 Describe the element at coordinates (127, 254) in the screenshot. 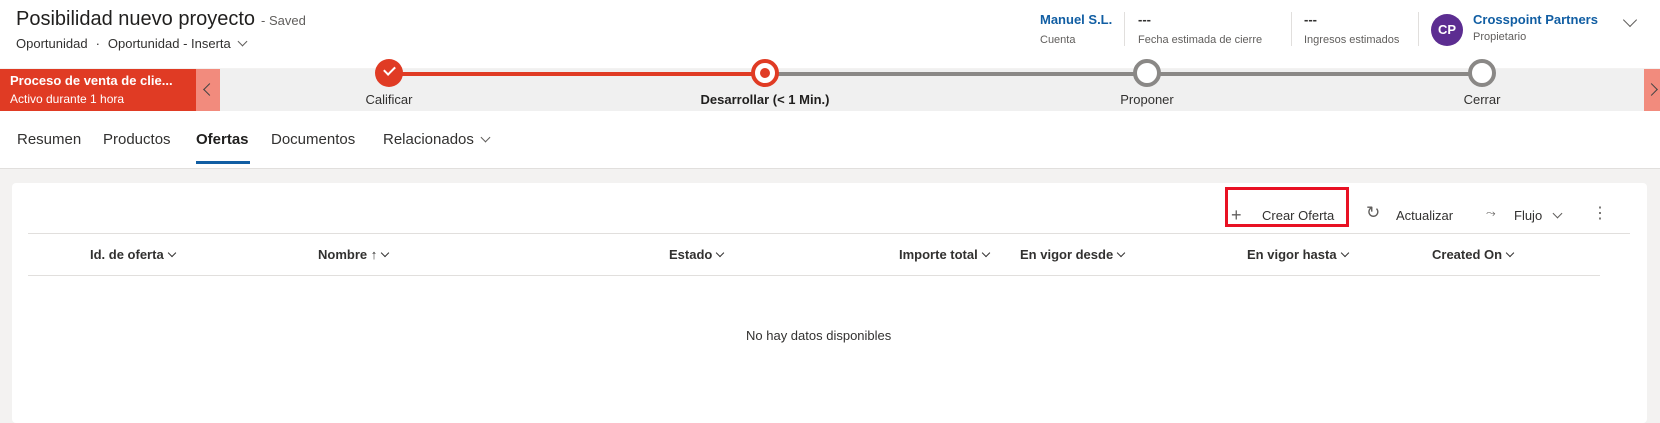

I see `column-label: Id. de oferta` at that location.